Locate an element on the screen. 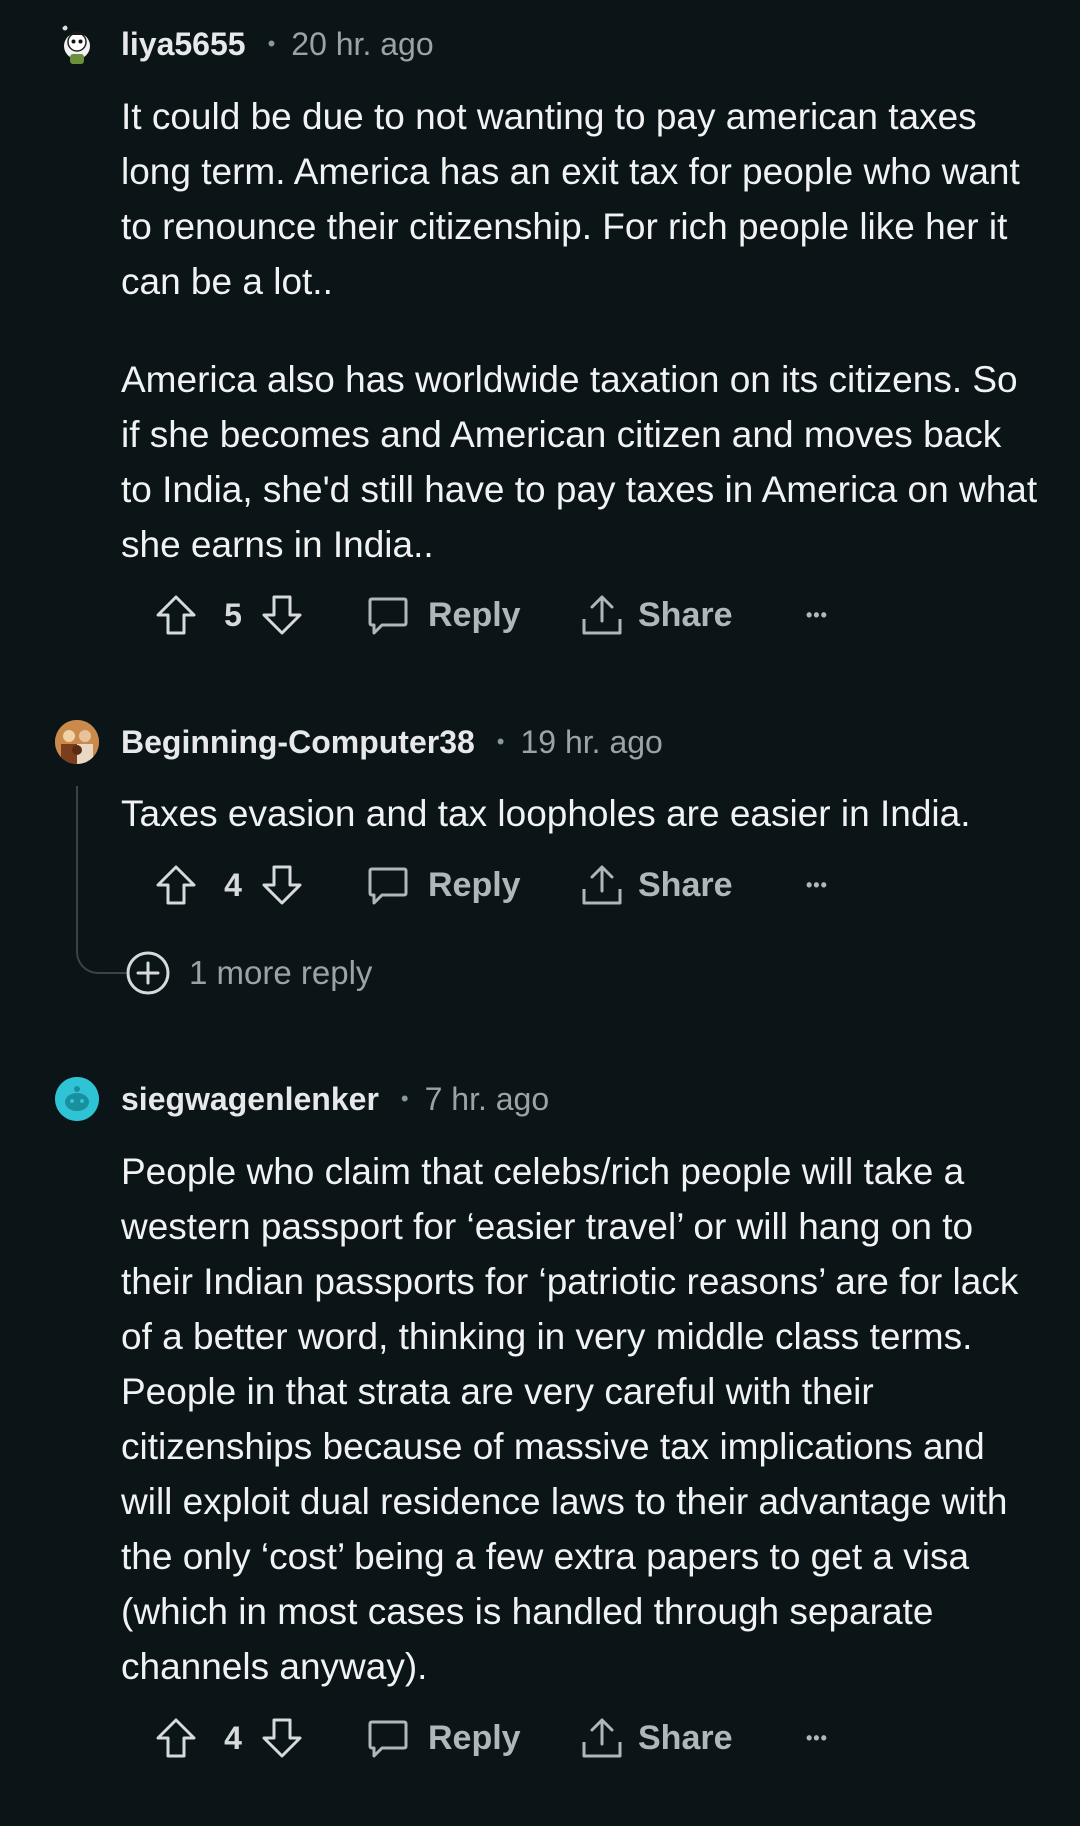 This screenshot has height=1826, width=1080. comment-meta: siegwagenlenker • 7 hr. ago is located at coordinates (335, 1099).